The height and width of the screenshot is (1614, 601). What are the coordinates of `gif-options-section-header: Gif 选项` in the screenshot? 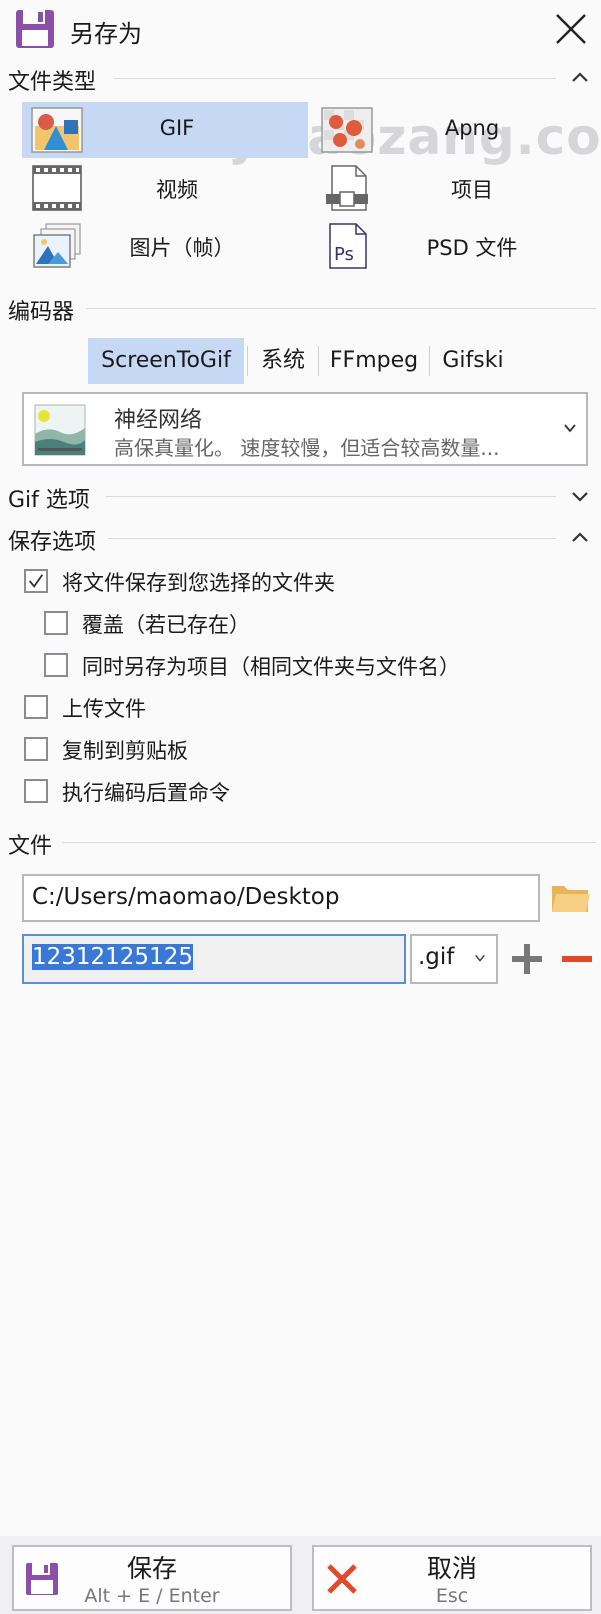 It's located at (300, 497).